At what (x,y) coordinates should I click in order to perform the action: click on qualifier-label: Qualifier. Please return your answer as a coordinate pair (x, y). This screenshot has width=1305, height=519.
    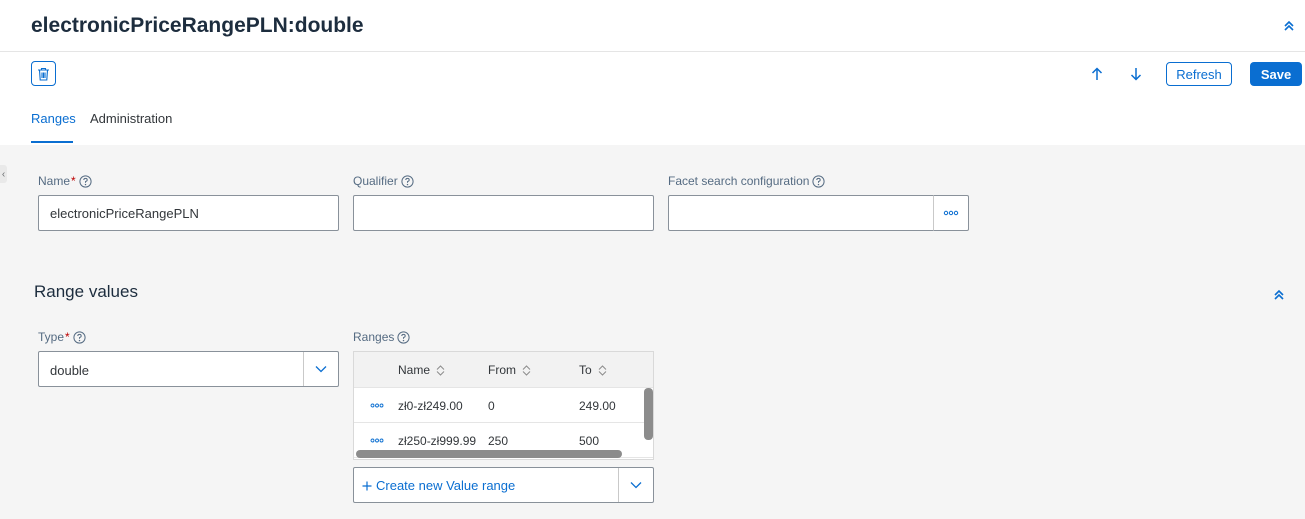
    Looking at the image, I should click on (383, 181).